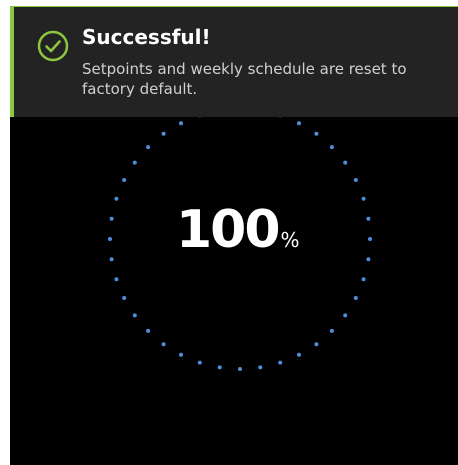  I want to click on progress-readout: 100%, so click(238, 230).